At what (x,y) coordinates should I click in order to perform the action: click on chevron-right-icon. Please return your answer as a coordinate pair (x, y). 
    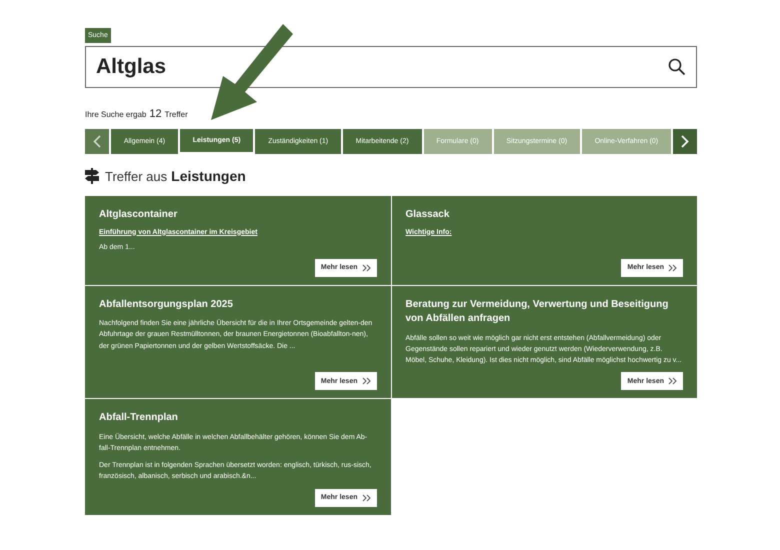
    Looking at the image, I should click on (684, 141).